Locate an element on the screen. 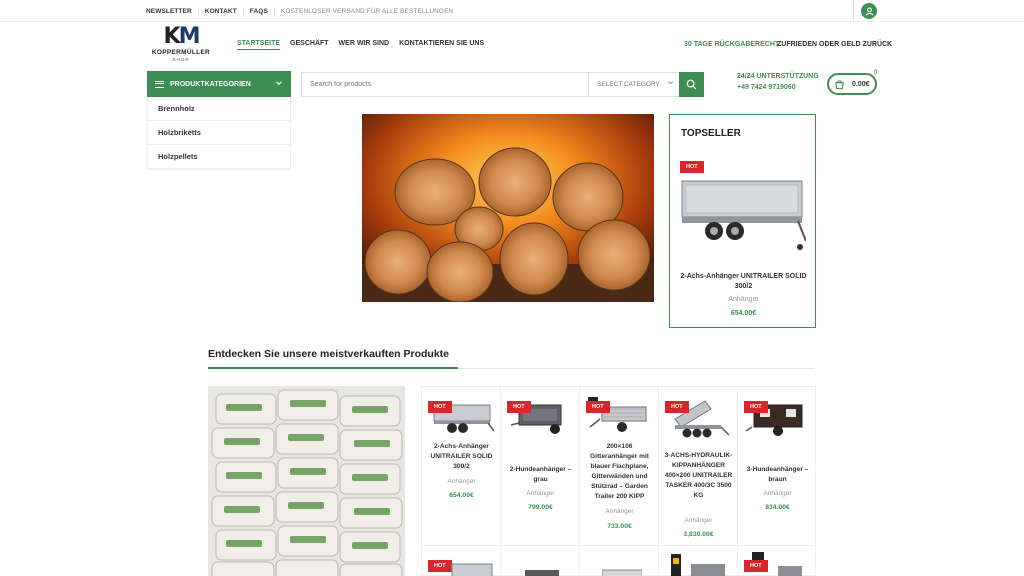 Image resolution: width=1024 pixels, height=576 pixels. logo-sub: SHOP is located at coordinates (181, 59).